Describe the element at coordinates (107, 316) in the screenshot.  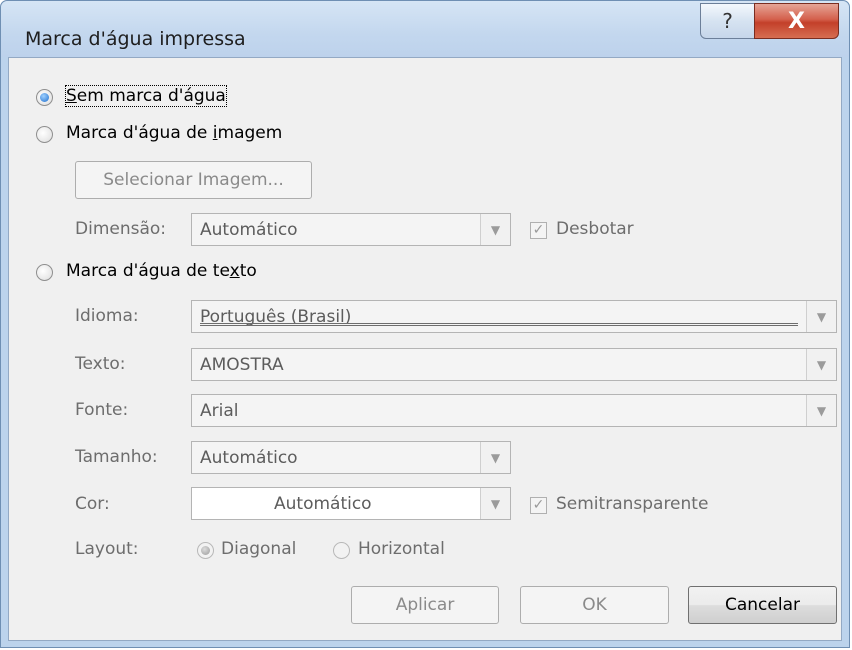
I see `language-label: Idioma:` at that location.